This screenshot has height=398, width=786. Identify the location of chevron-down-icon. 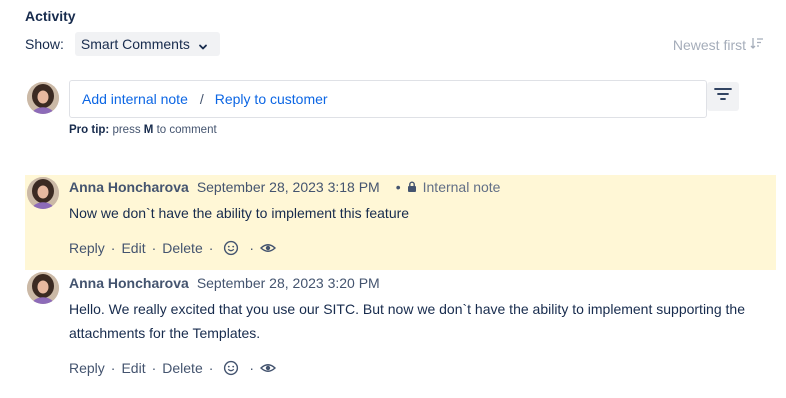
(203, 44).